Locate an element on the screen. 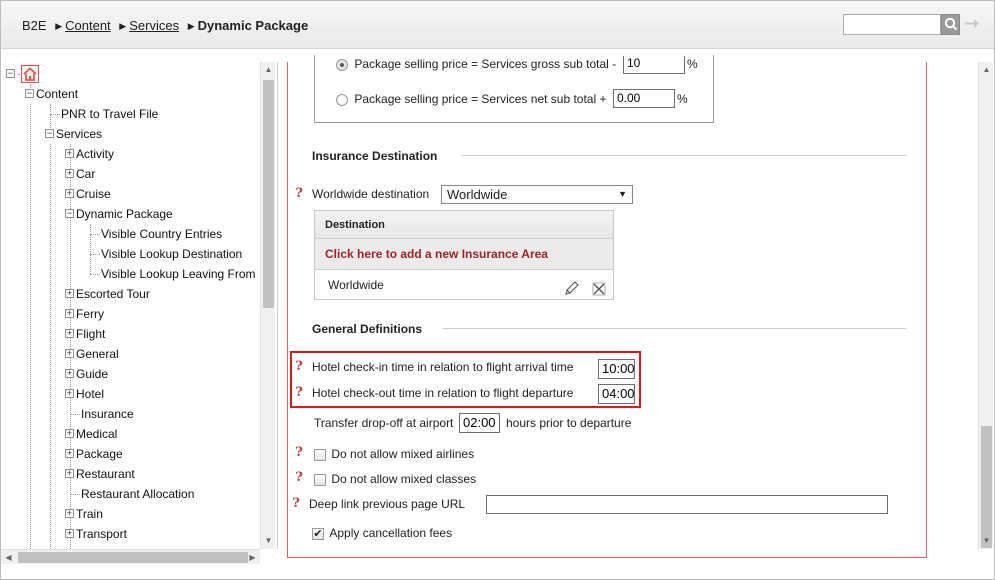 Image resolution: width=995 pixels, height=580 pixels. tree-item-restaurant-allocation: Restaurant Allocation is located at coordinates (137, 494).